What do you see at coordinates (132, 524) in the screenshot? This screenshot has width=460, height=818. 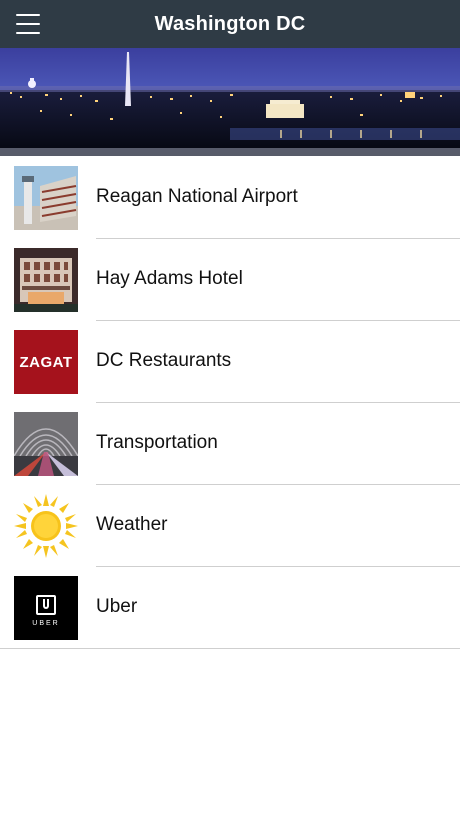 I see `list-item-label: Weather` at bounding box center [132, 524].